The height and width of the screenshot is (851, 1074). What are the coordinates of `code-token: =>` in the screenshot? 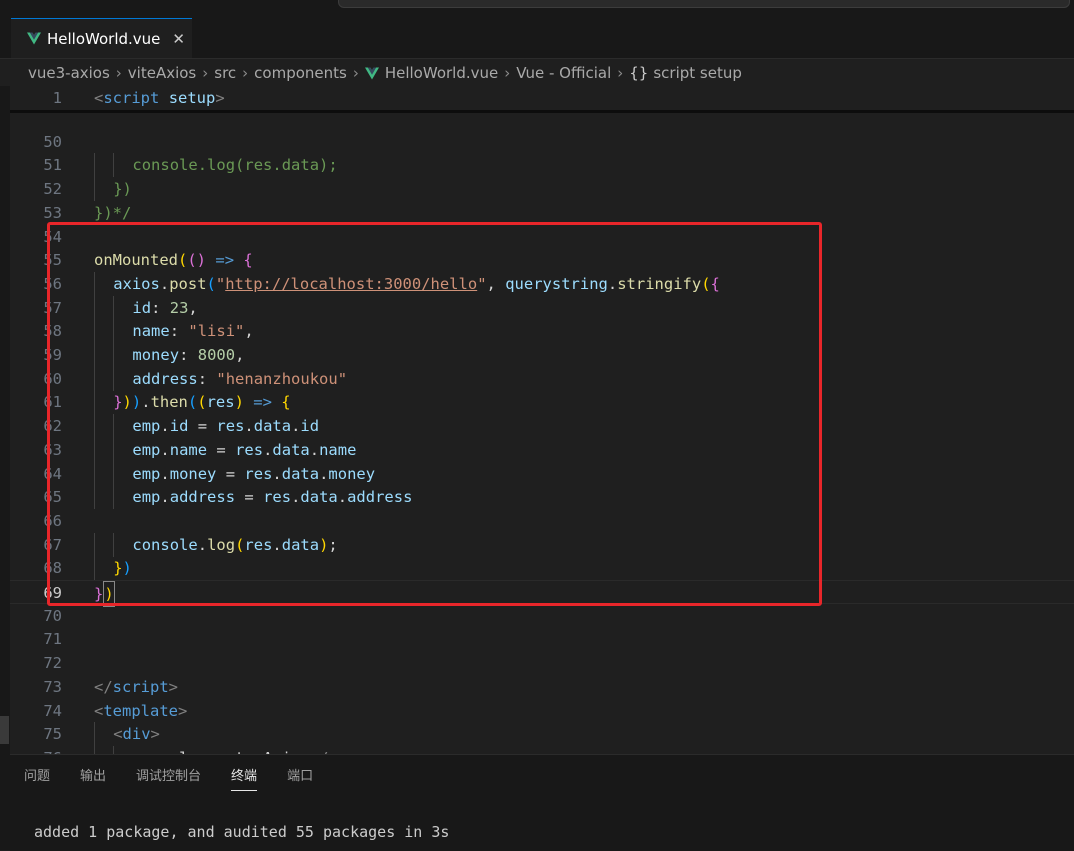 It's located at (225, 260).